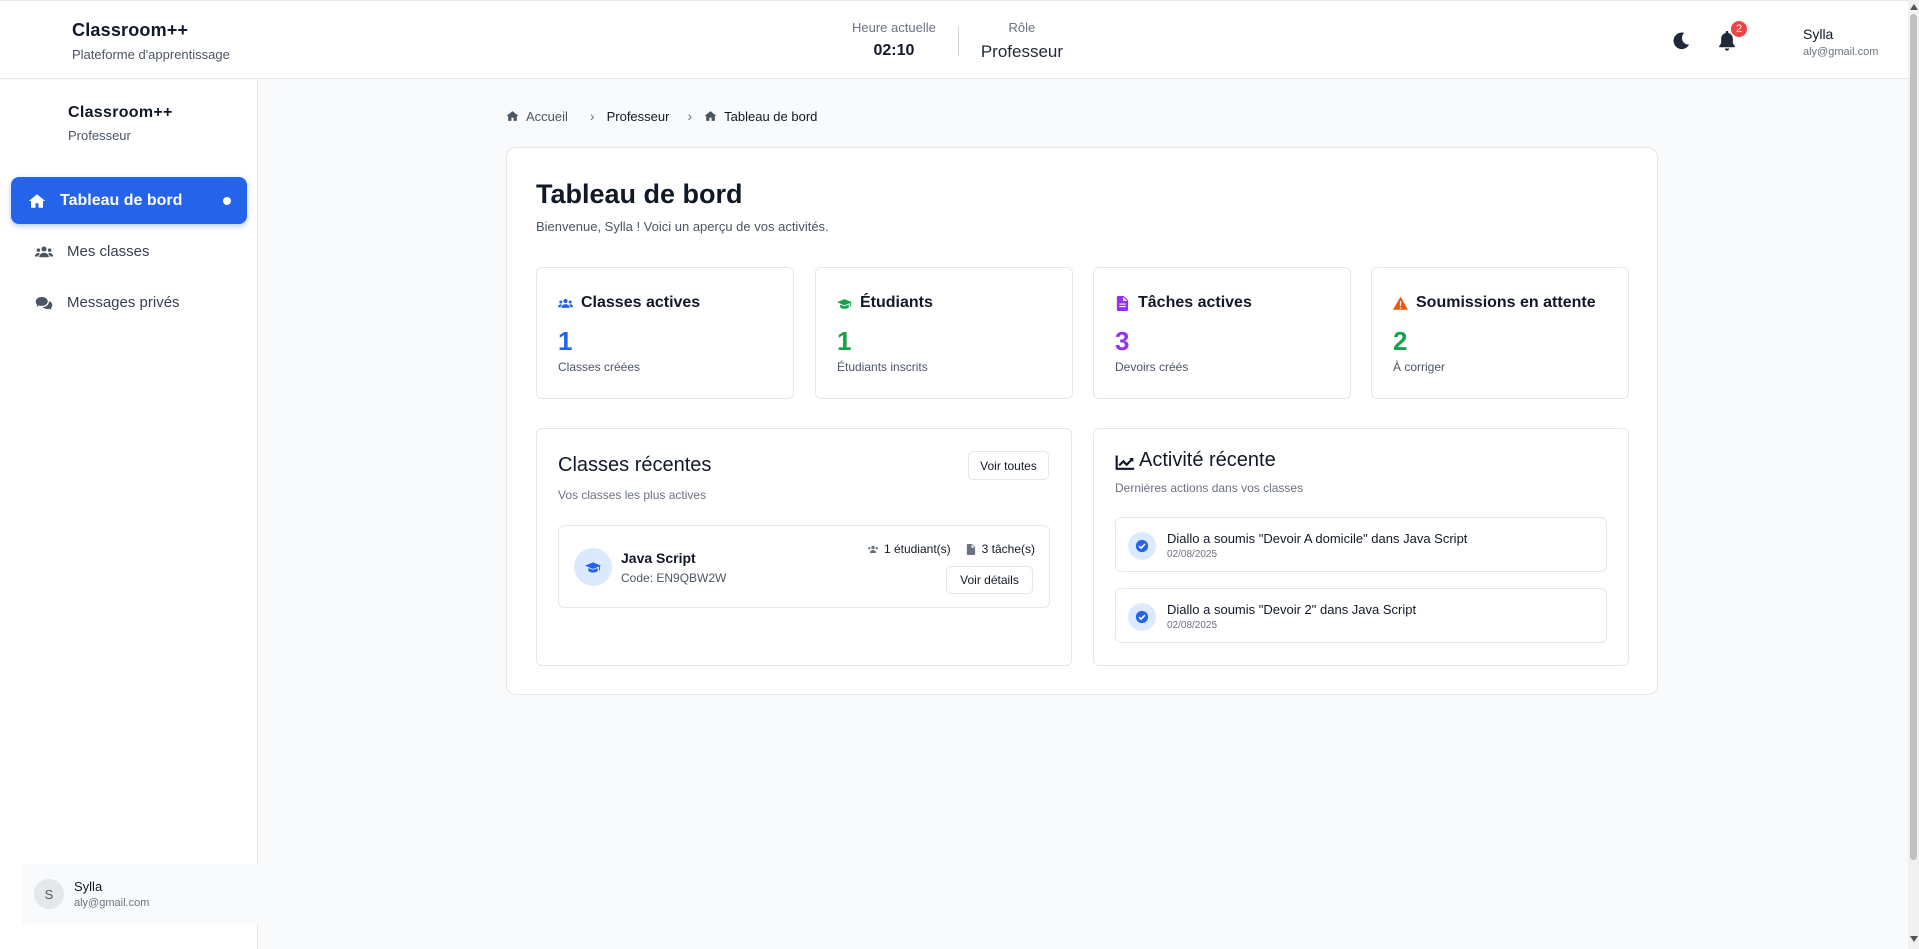 The image size is (1919, 949). I want to click on active-indicator, so click(227, 201).